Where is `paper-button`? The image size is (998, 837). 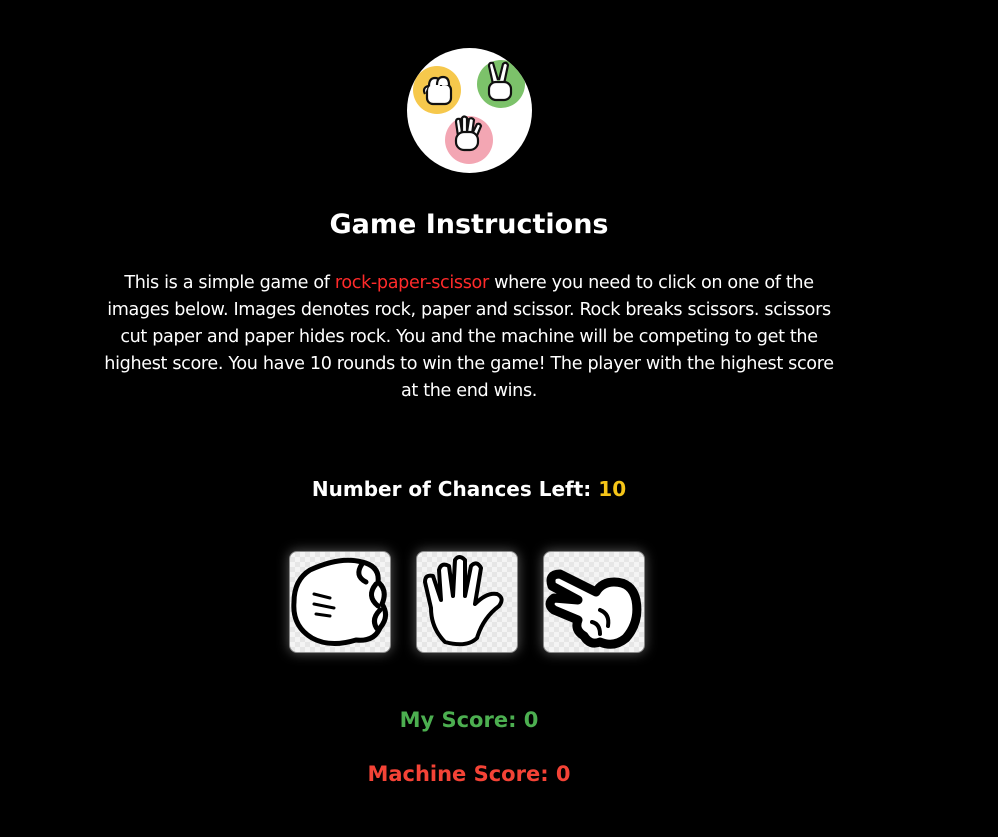 paper-button is located at coordinates (467, 602).